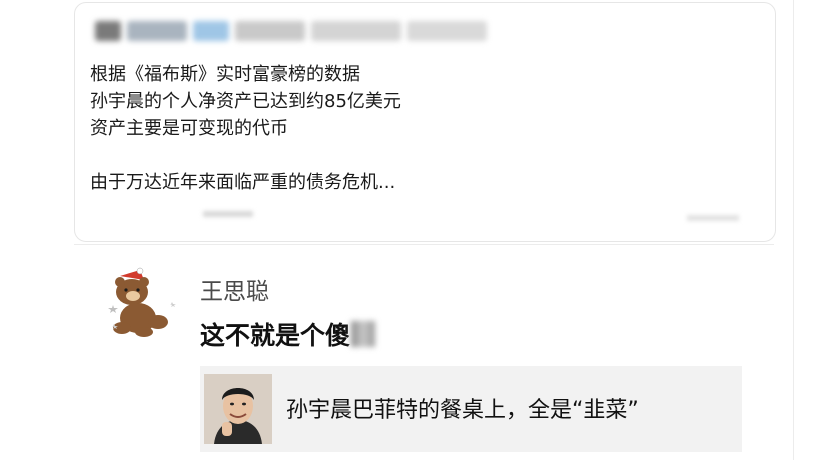 This screenshot has height=460, width=820. What do you see at coordinates (275, 335) in the screenshot?
I see `comment-text-visible: 这不就是个傻` at bounding box center [275, 335].